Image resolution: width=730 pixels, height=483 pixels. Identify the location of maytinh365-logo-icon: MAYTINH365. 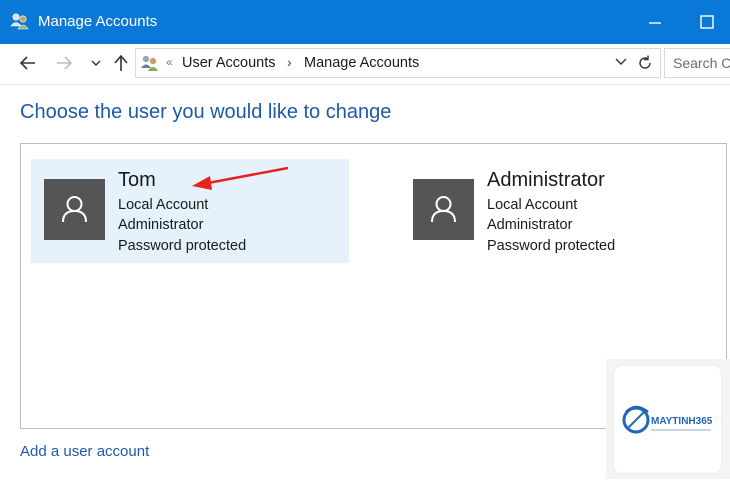
(667, 419).